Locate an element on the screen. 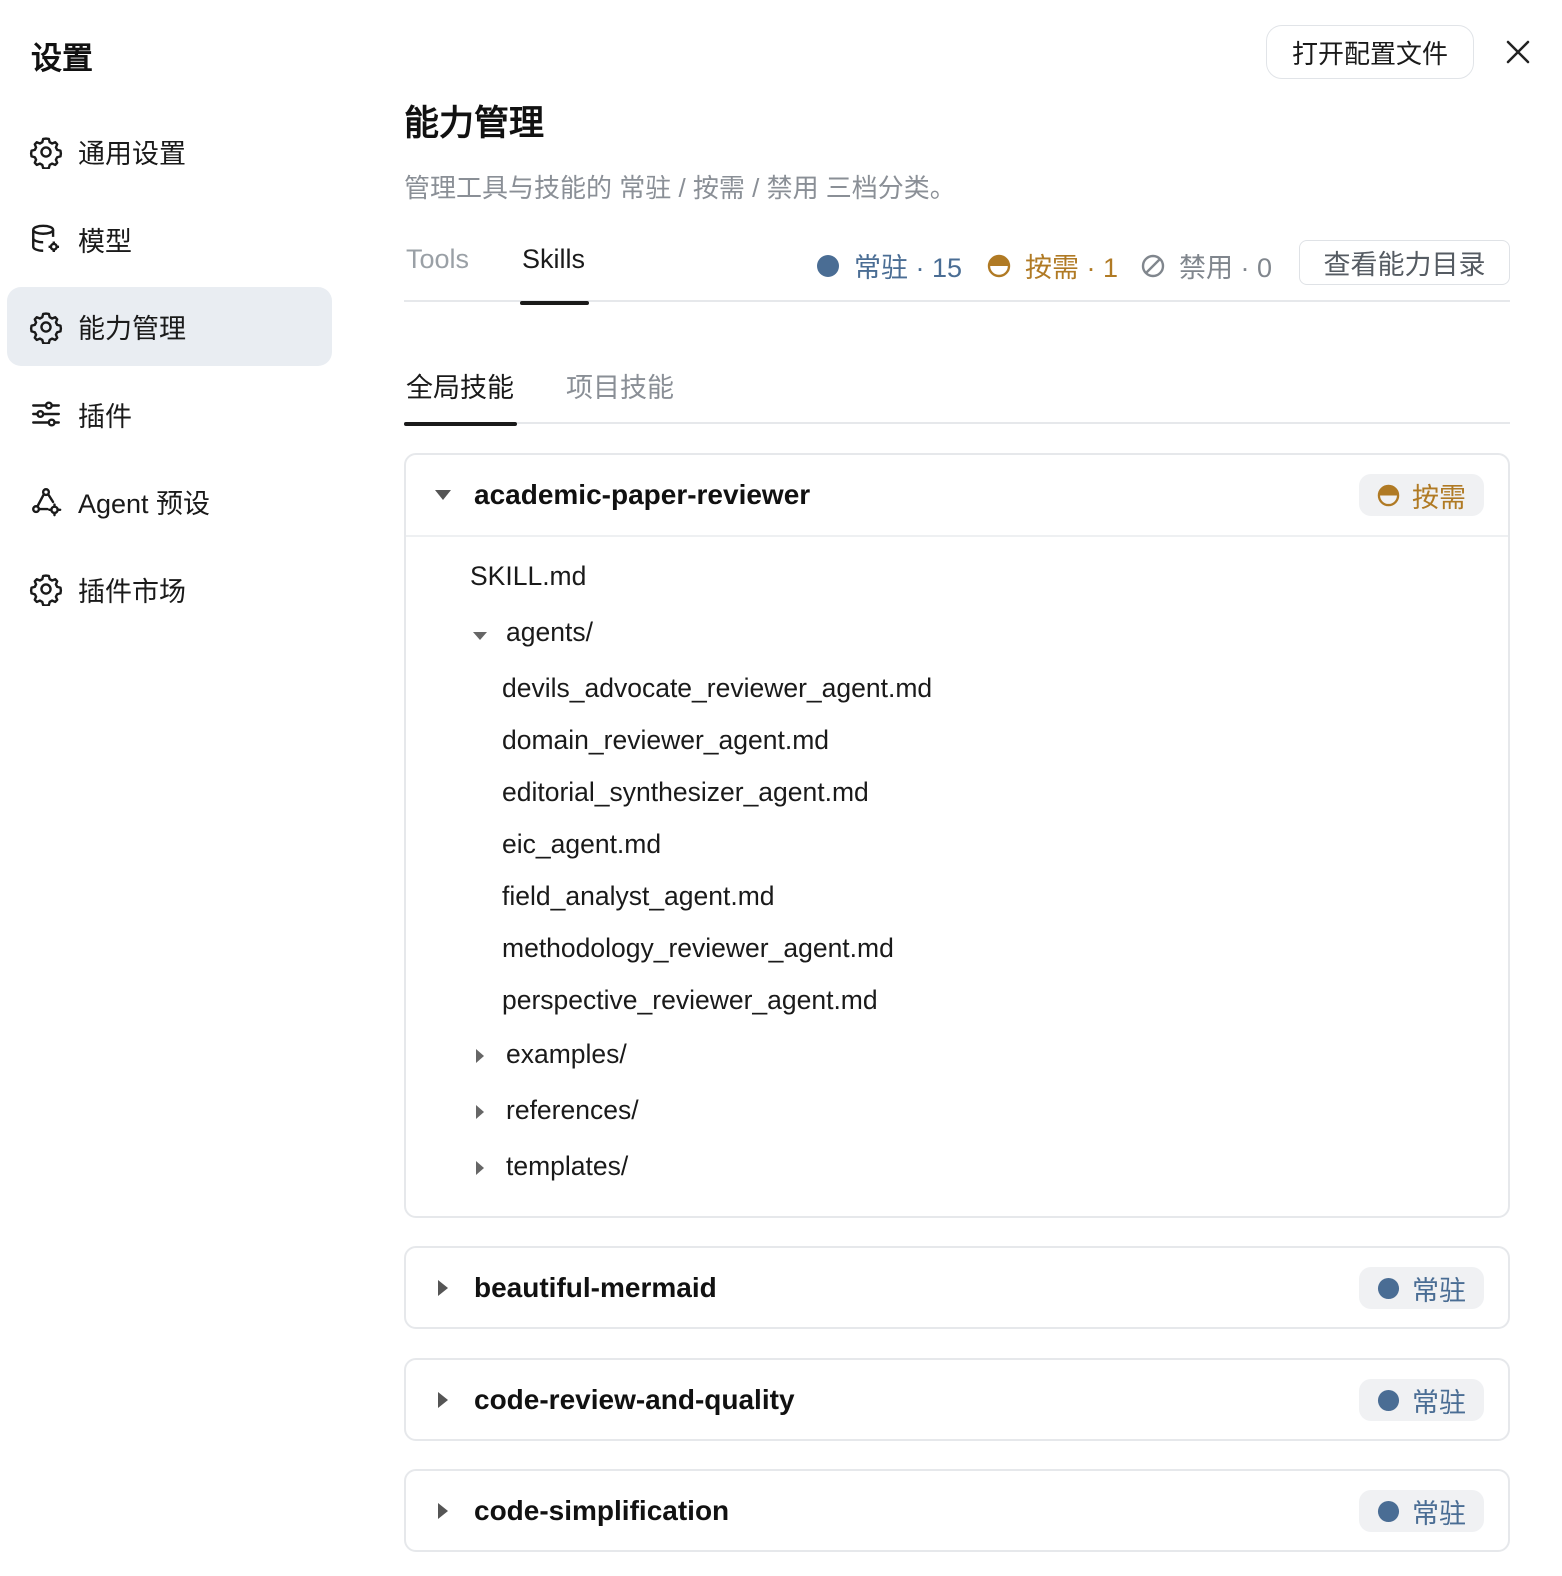  tree-file: devils_advocate_reviewer_agent.md is located at coordinates (717, 688).